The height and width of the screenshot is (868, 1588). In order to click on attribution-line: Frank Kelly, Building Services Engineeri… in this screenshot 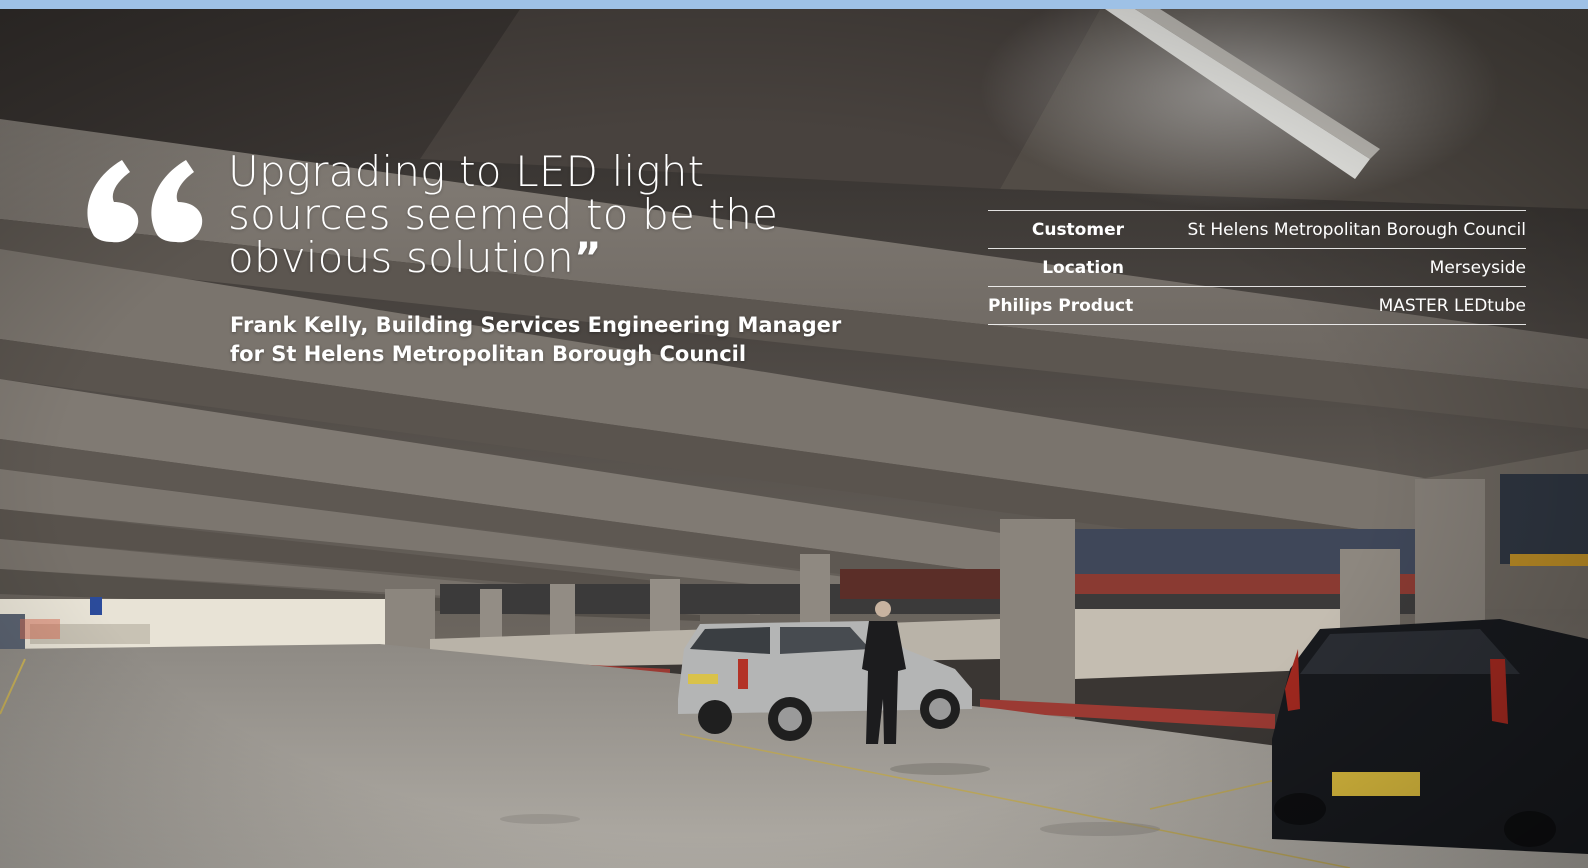, I will do `click(536, 325)`.